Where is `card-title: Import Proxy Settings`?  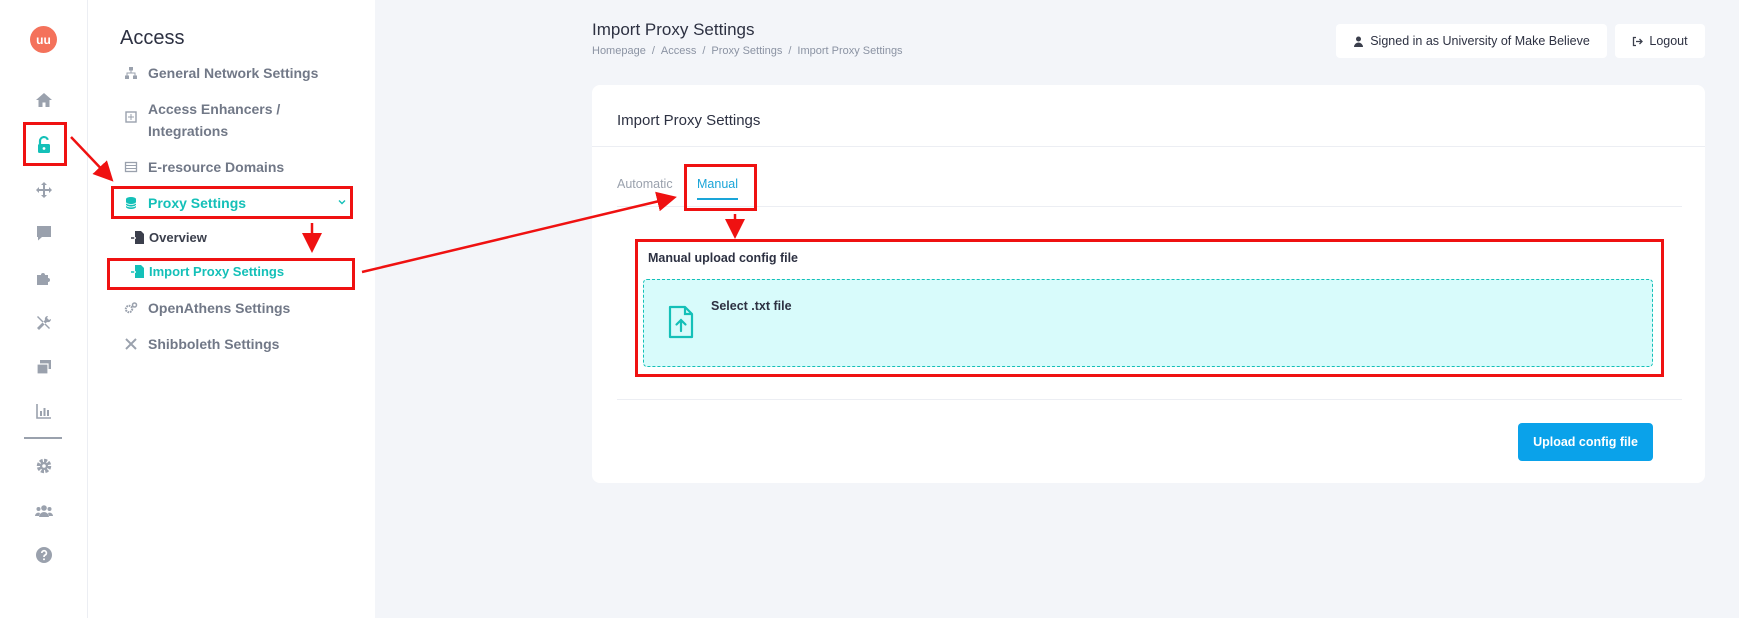
card-title: Import Proxy Settings is located at coordinates (689, 120).